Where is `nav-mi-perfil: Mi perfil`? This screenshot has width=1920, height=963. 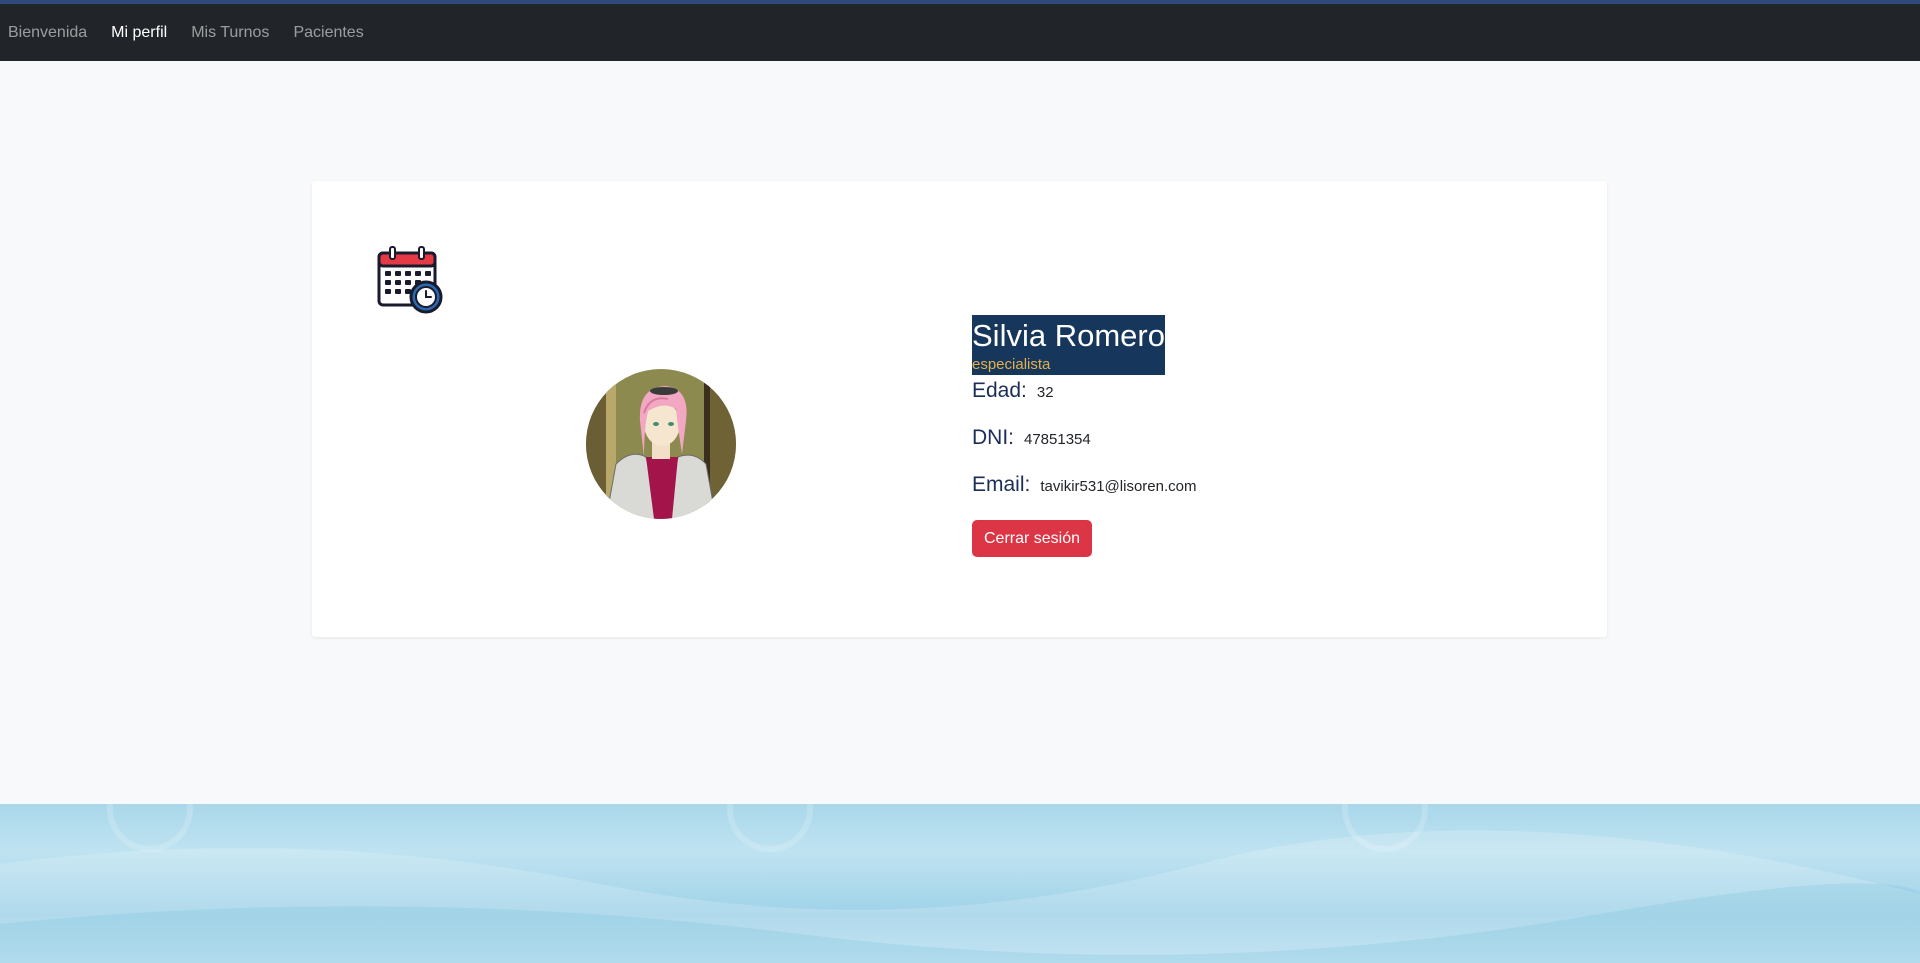
nav-mi-perfil: Mi perfil is located at coordinates (139, 33).